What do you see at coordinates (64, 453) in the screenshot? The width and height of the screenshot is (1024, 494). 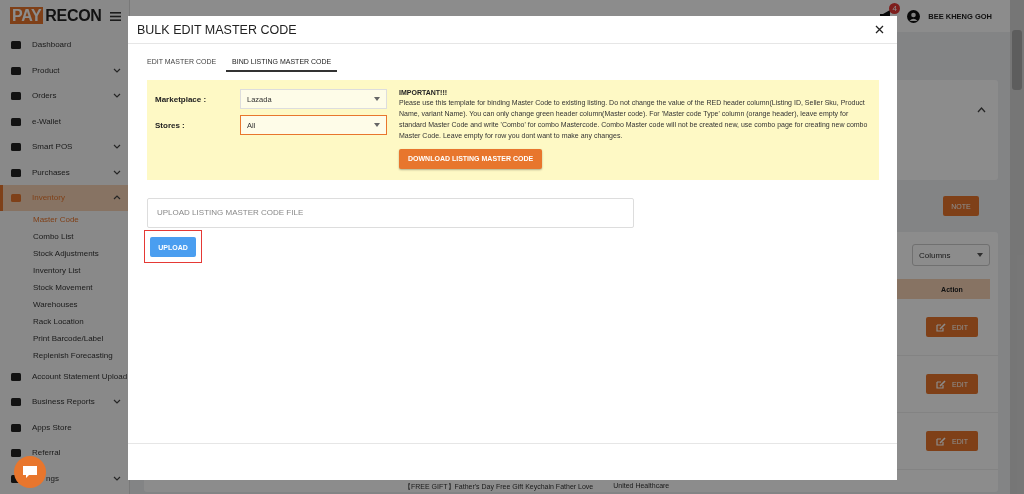 I see `sidebar-item: Referral` at bounding box center [64, 453].